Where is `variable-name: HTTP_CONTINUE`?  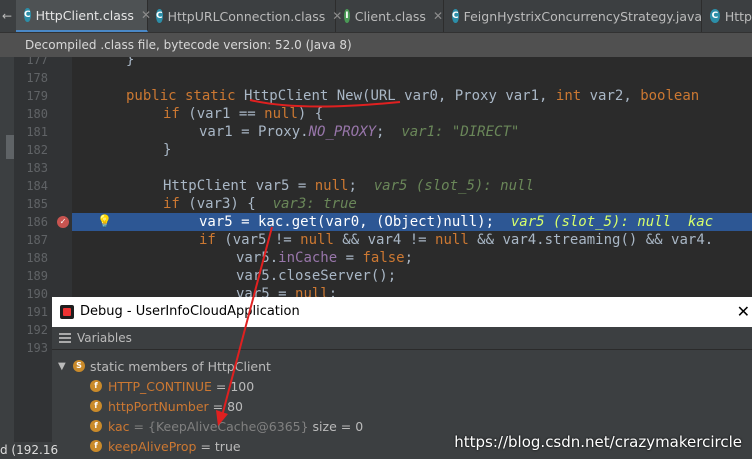
variable-name: HTTP_CONTINUE is located at coordinates (160, 386).